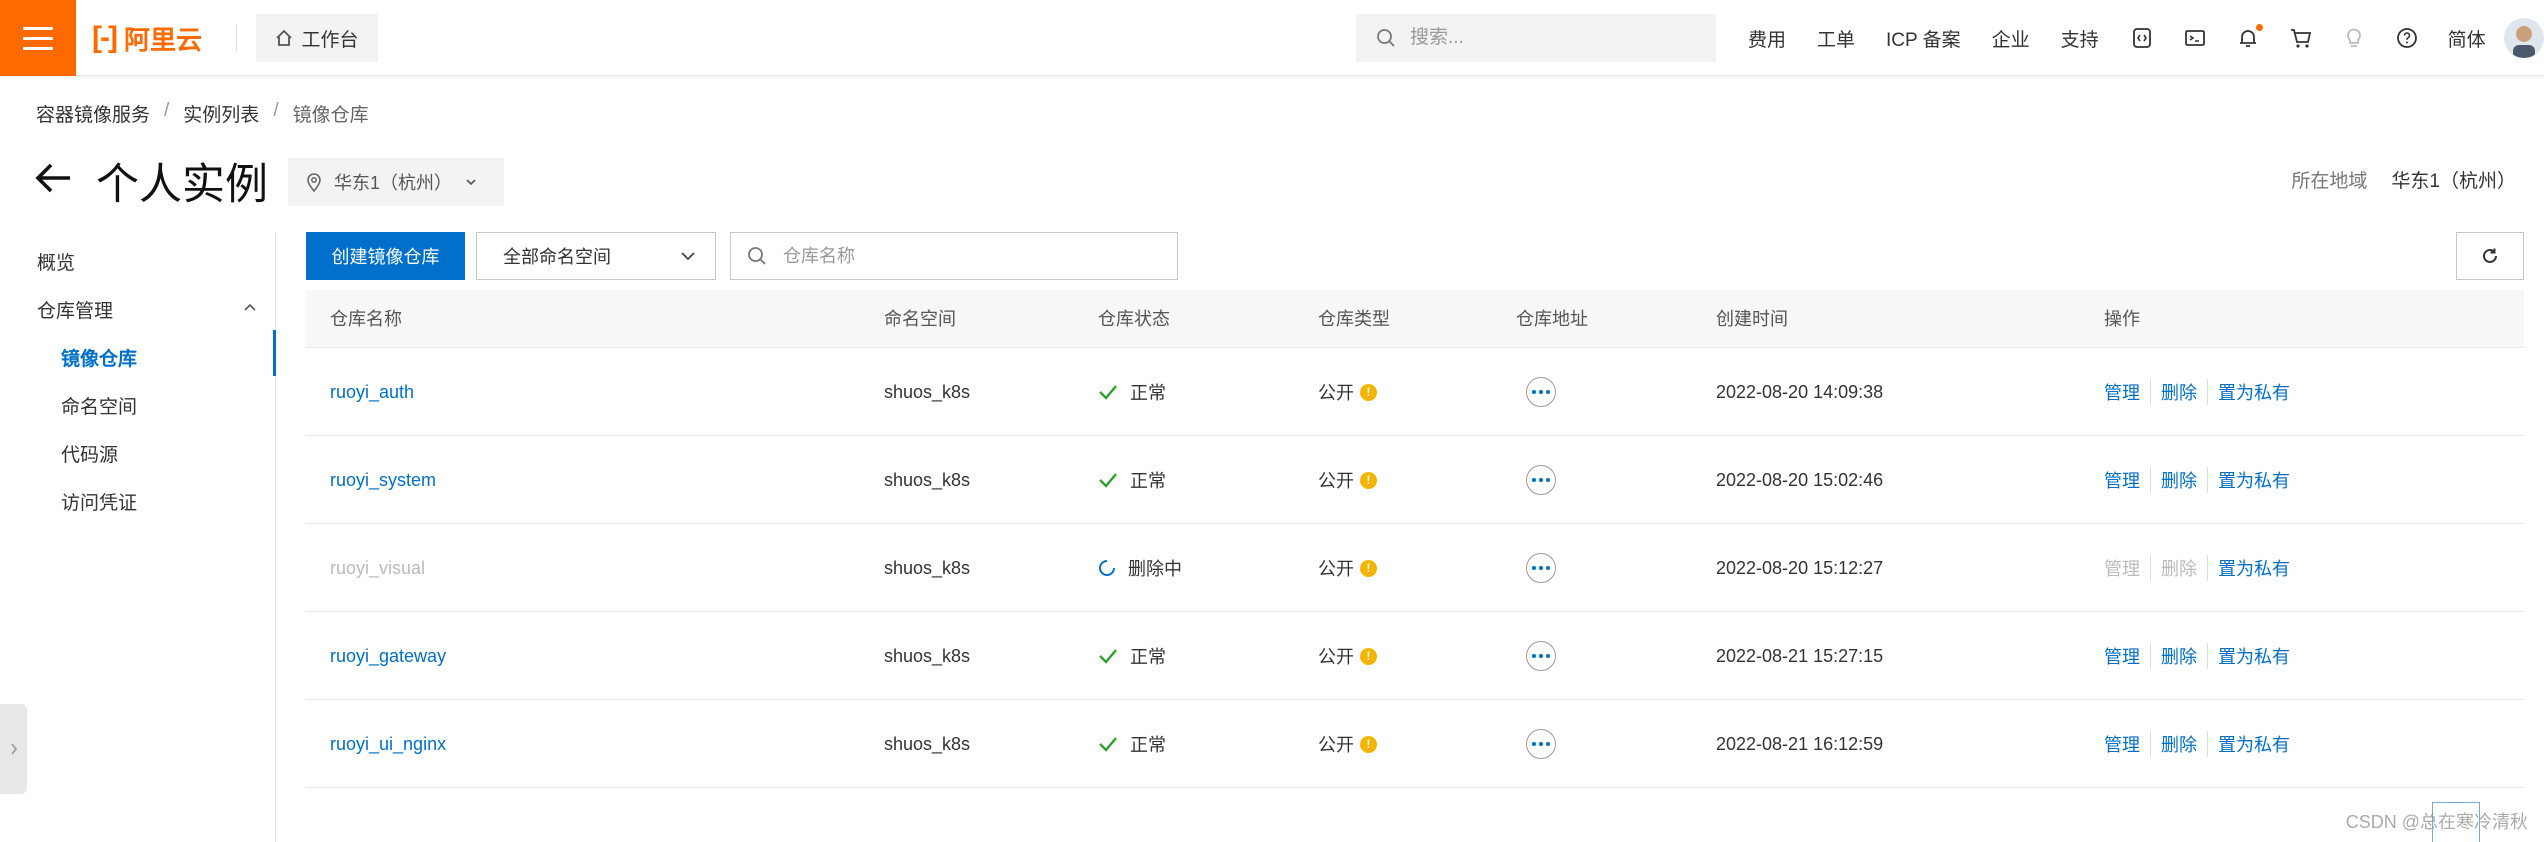 The height and width of the screenshot is (842, 2544). I want to click on sidebar-item-code-sources: 代码源, so click(89, 453).